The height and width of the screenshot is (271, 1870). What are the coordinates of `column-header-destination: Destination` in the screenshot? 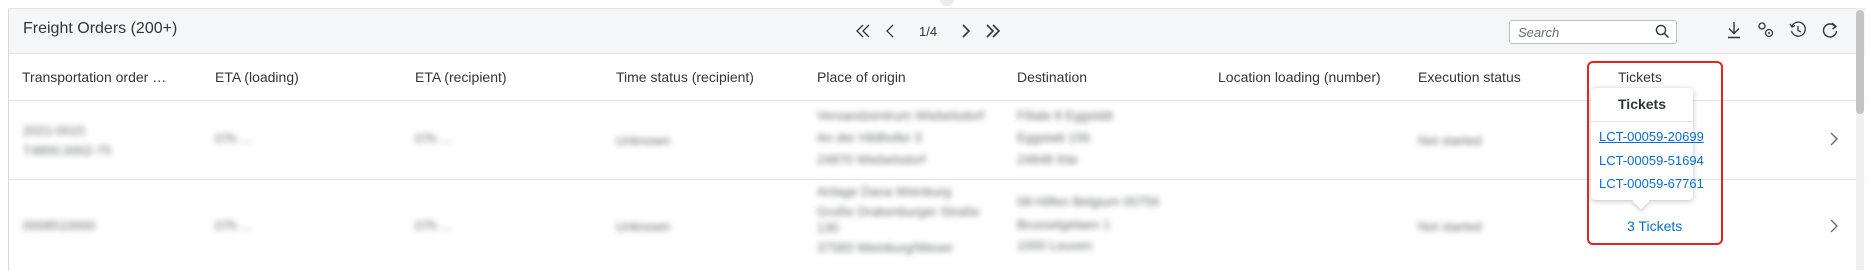 It's located at (1052, 77).